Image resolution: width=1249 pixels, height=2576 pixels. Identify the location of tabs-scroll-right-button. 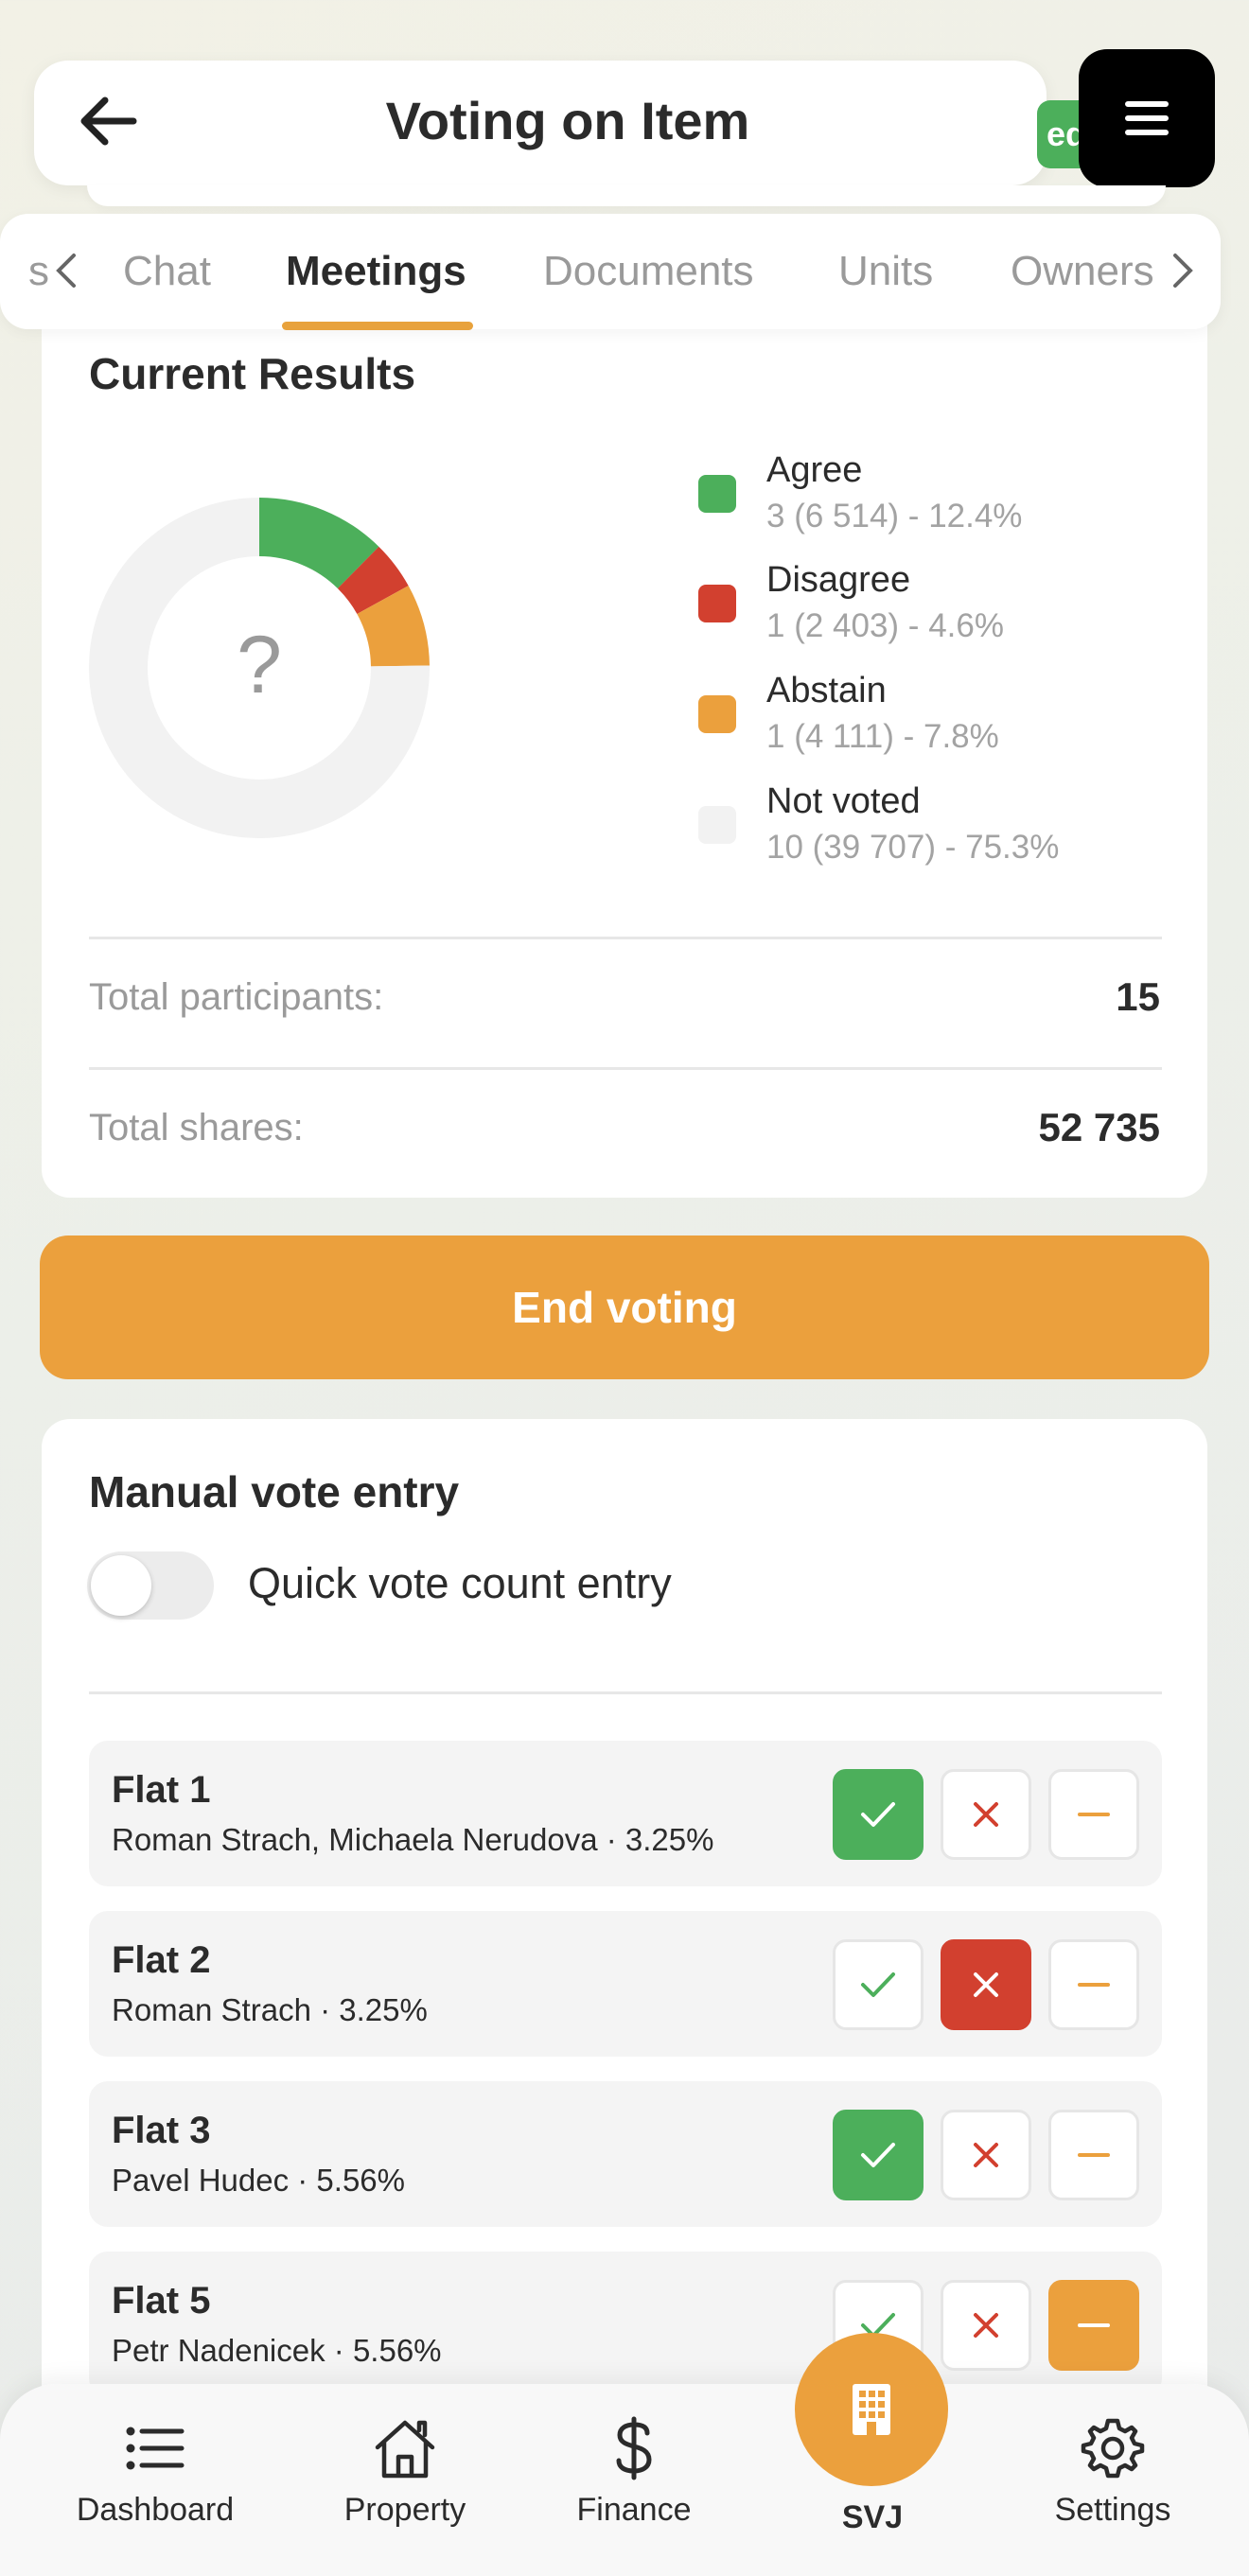
(1183, 271).